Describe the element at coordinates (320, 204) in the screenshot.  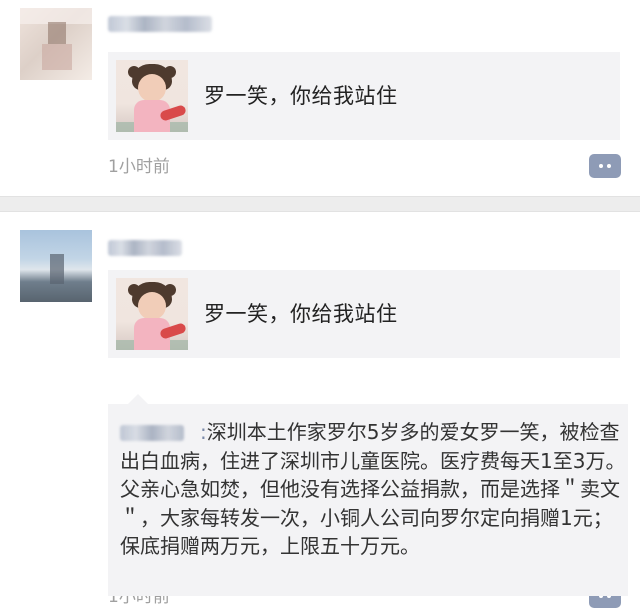
I see `feed-divider` at that location.